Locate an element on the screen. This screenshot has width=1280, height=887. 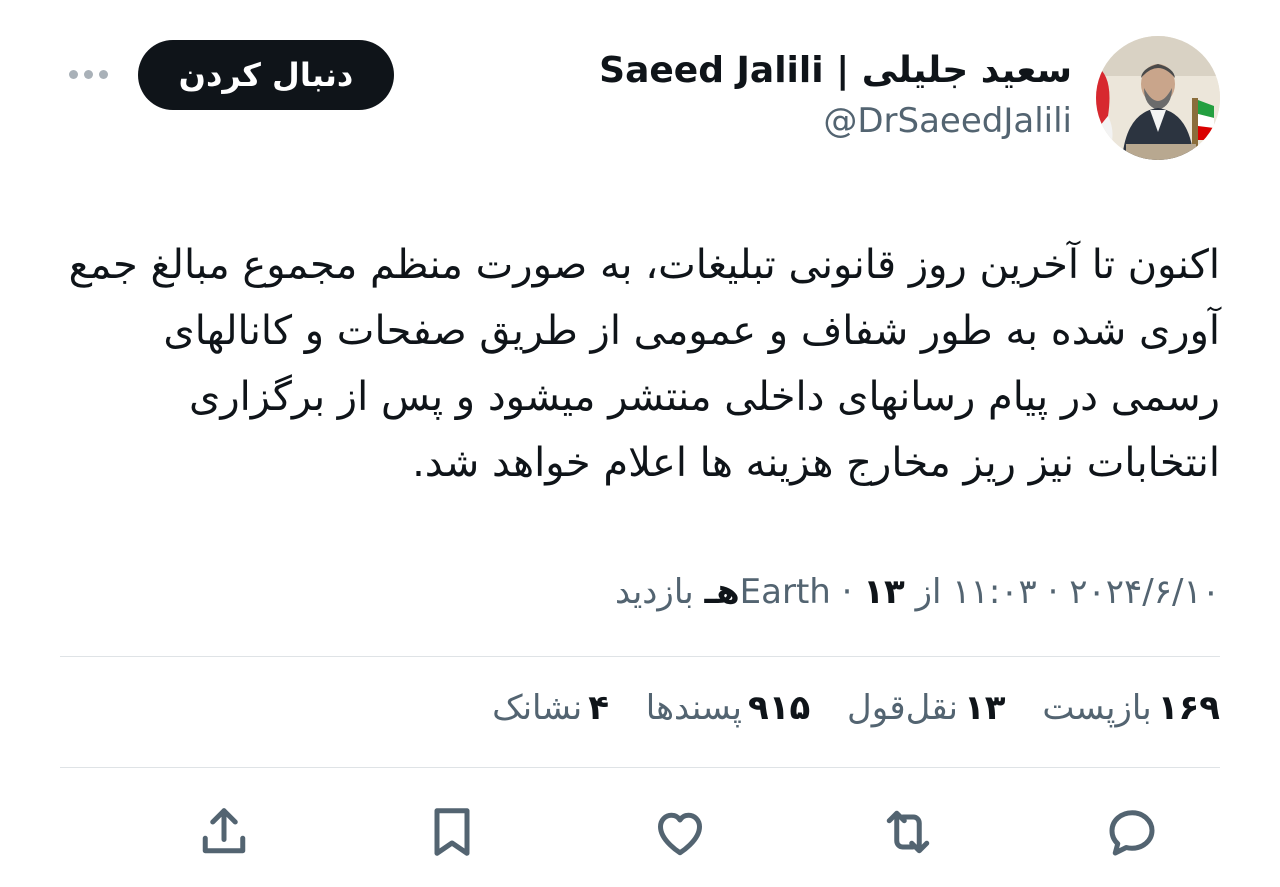
repost-button is located at coordinates (908, 832).